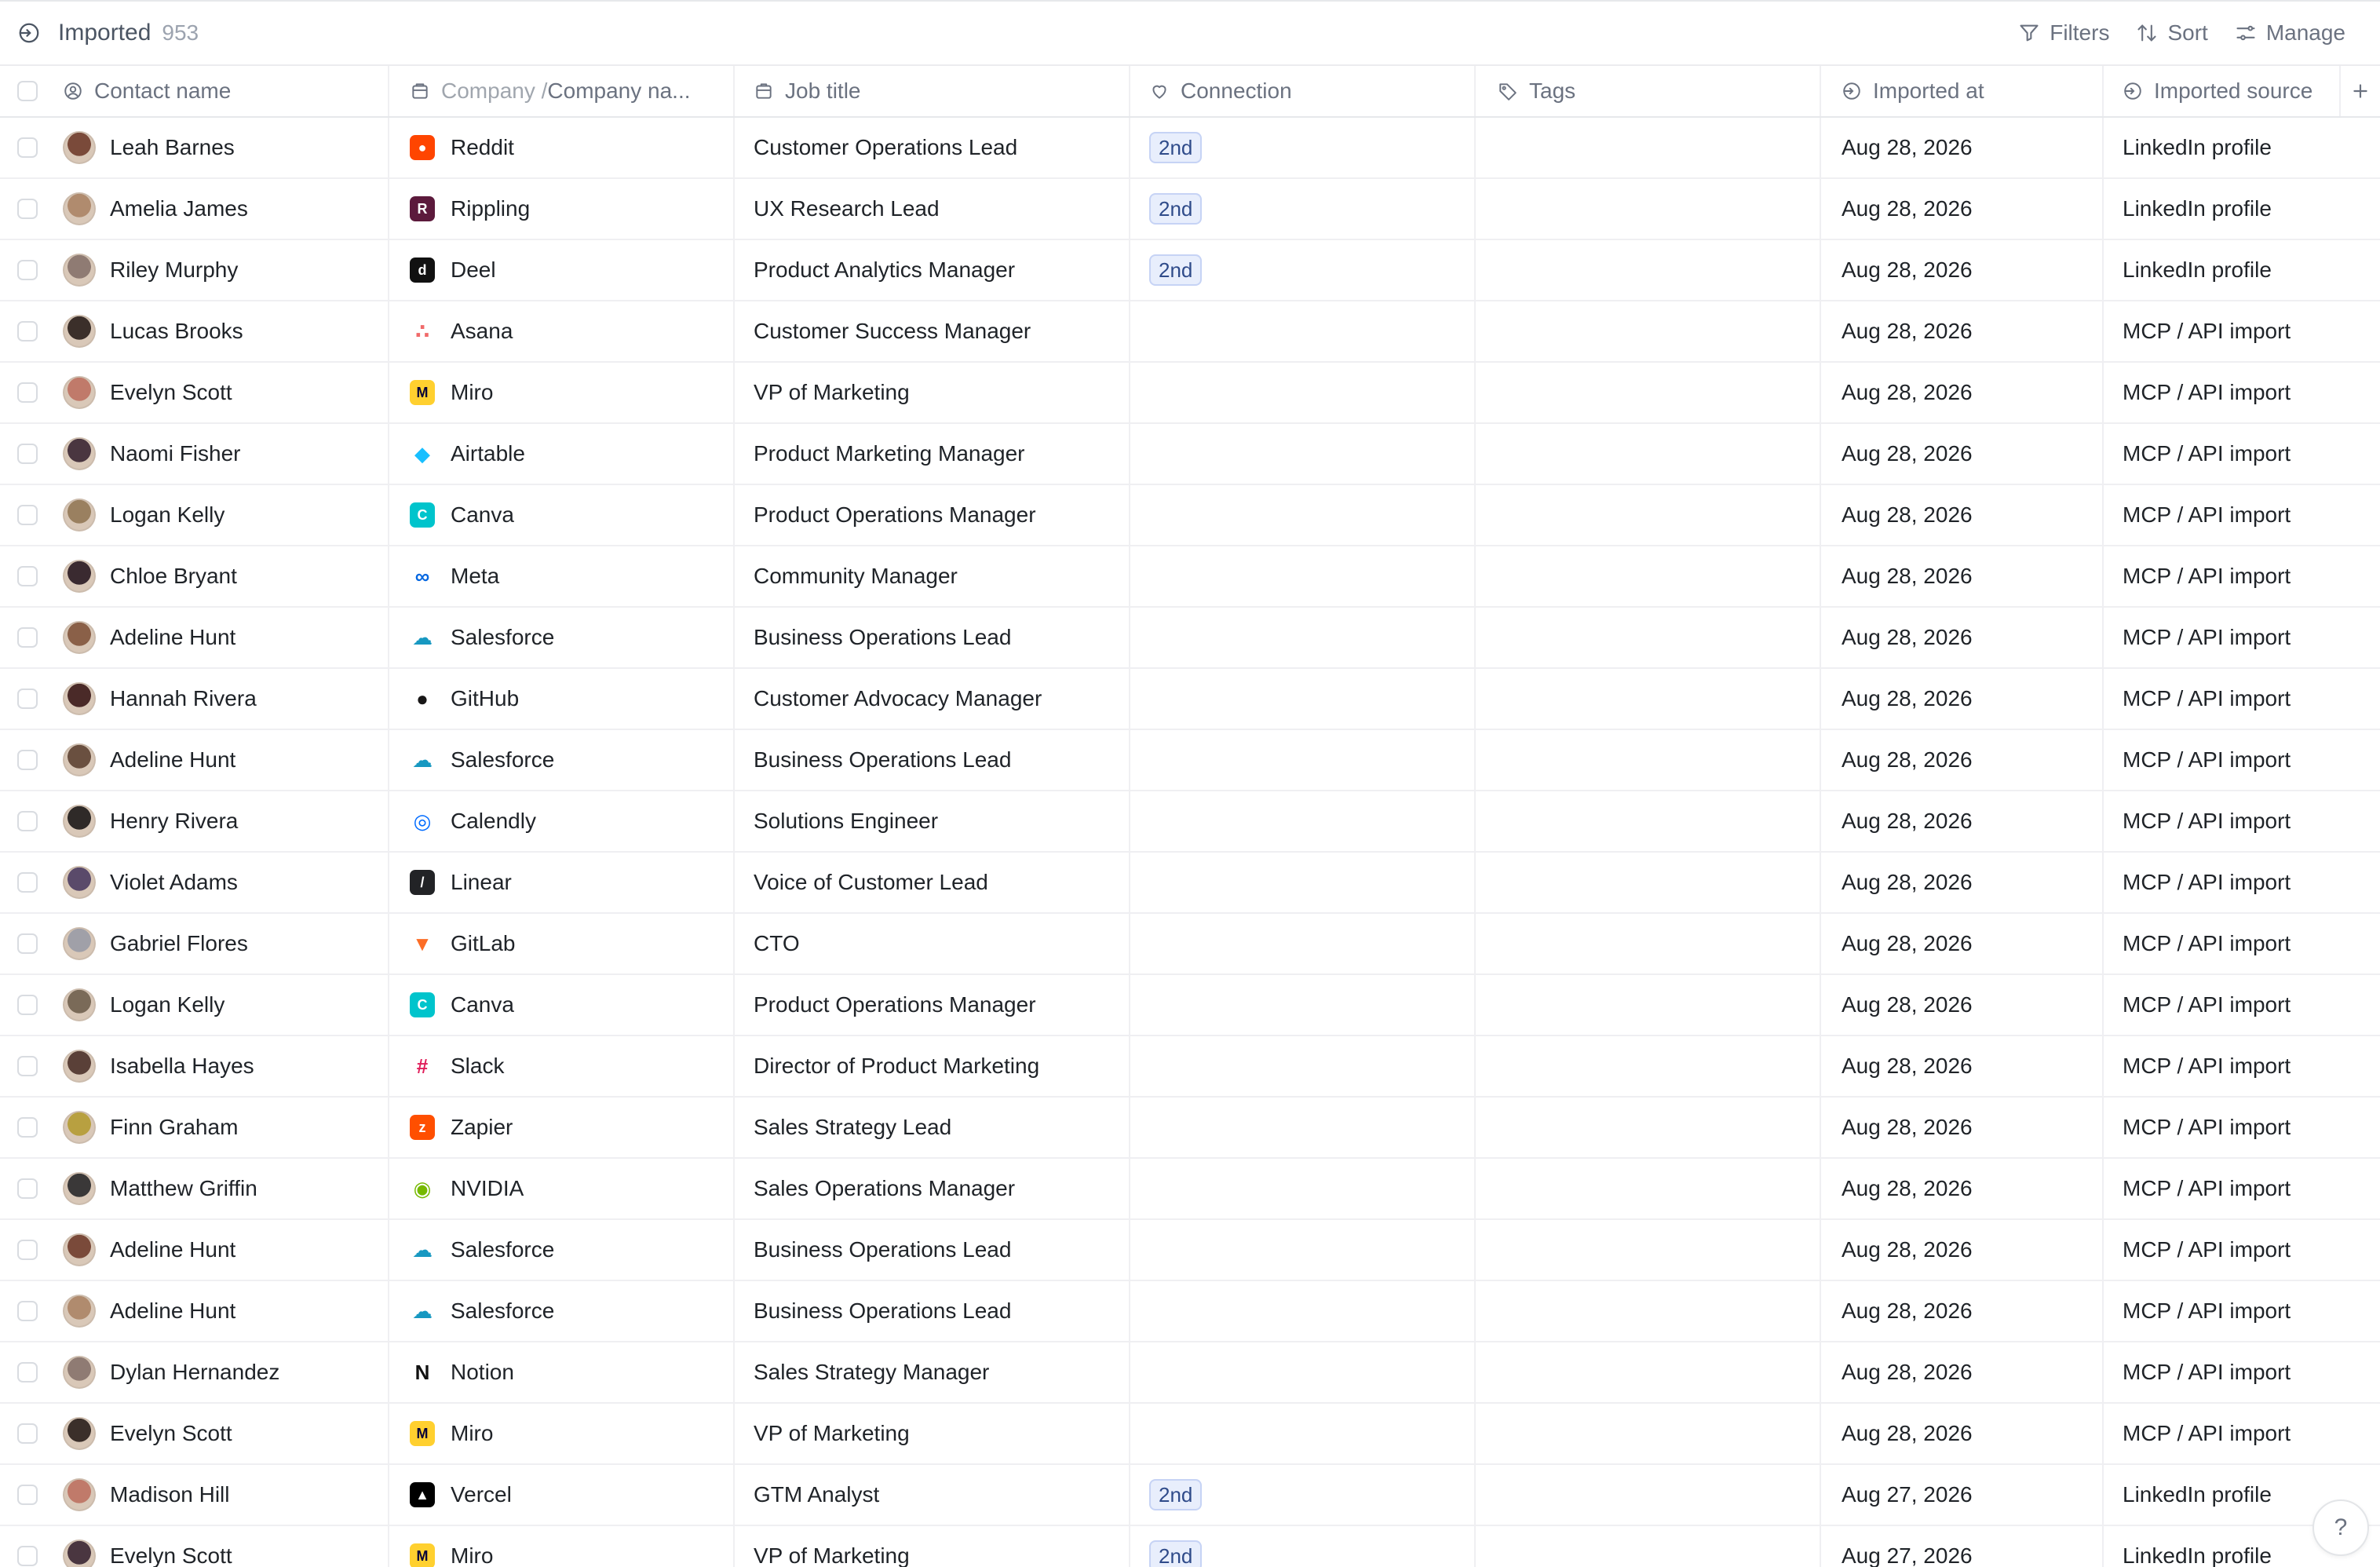 This screenshot has height=1567, width=2380. I want to click on contact-name-cell: Logan Kelly, so click(222, 1005).